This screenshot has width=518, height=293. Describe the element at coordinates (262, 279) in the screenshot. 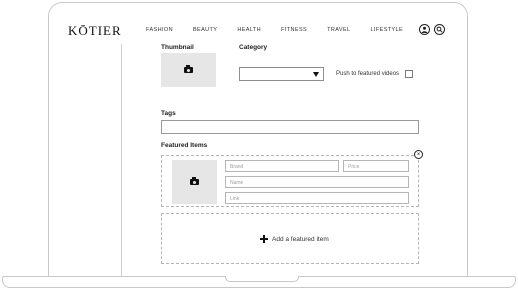

I see `laptop-notch` at that location.